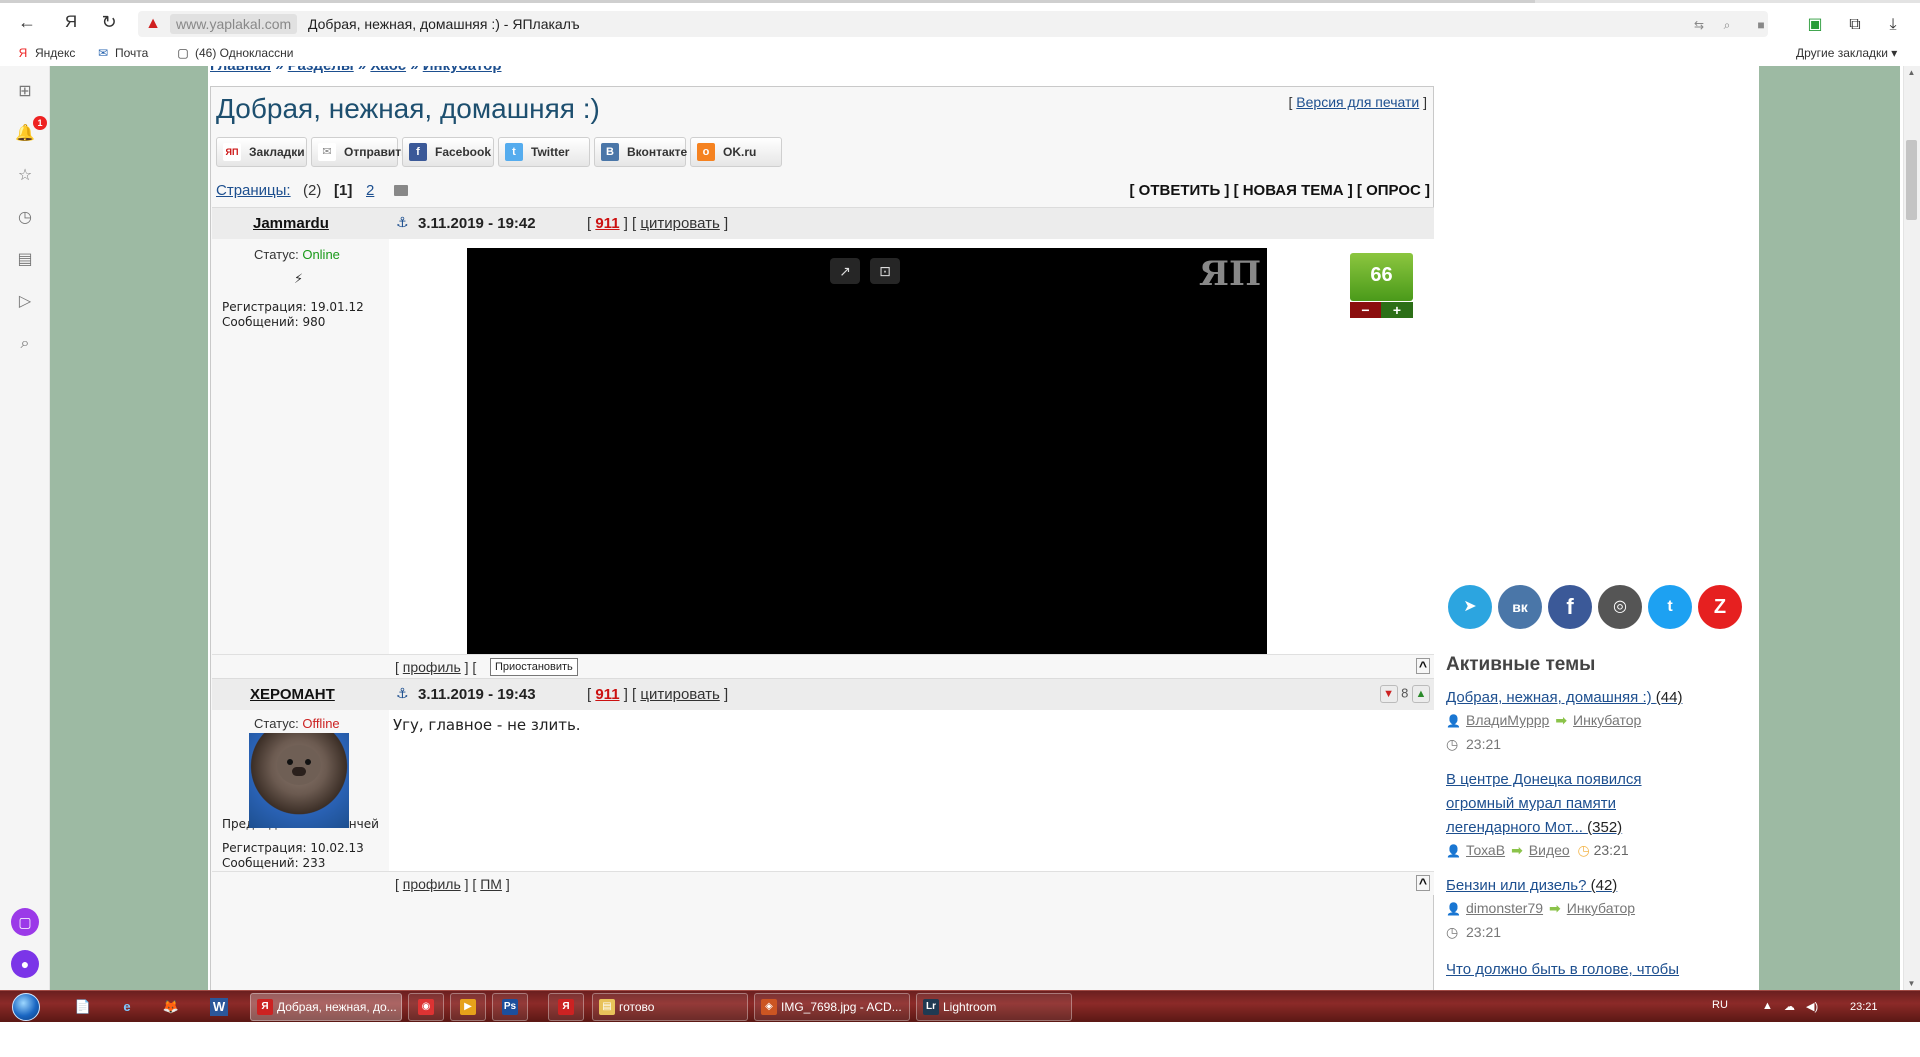  What do you see at coordinates (25, 92) in the screenshot?
I see `apps-icon: ⊞` at bounding box center [25, 92].